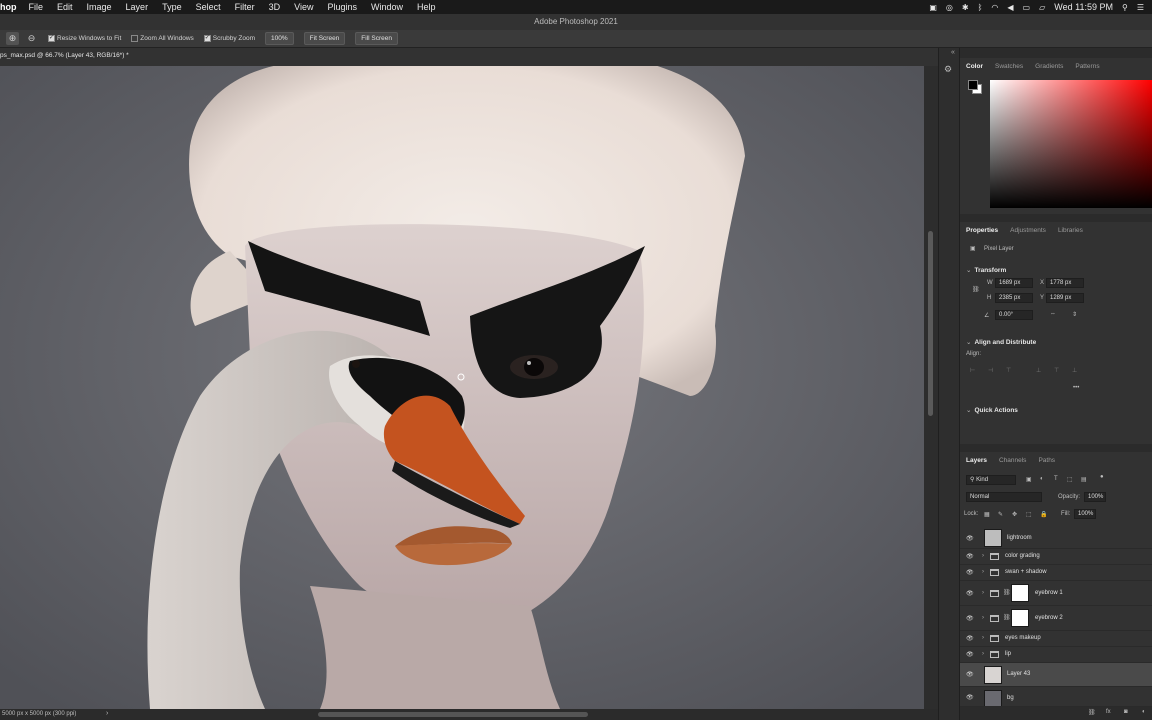 The height and width of the screenshot is (720, 1152). I want to click on add-mask-icon: ◙, so click(1126, 712).